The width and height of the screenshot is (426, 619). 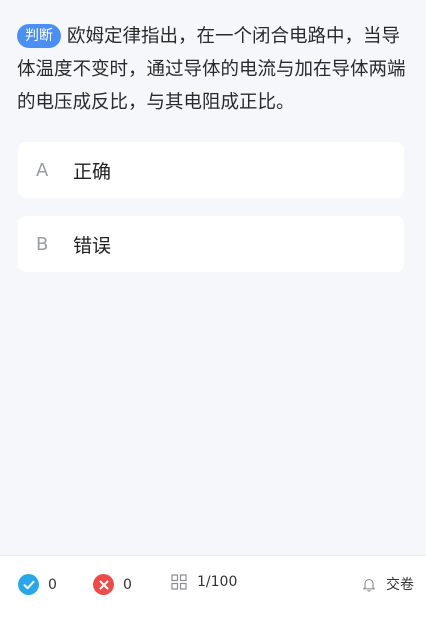 I want to click on submit-label: 交卷, so click(x=400, y=585).